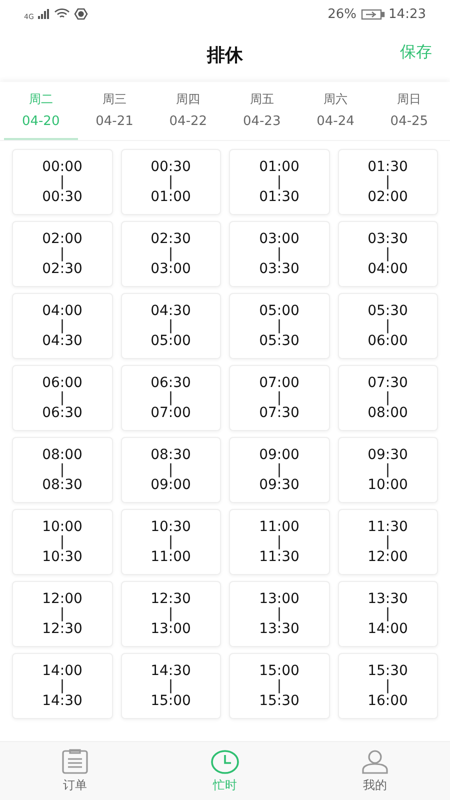  Describe the element at coordinates (75, 761) in the screenshot. I see `clipboard-icon` at that location.